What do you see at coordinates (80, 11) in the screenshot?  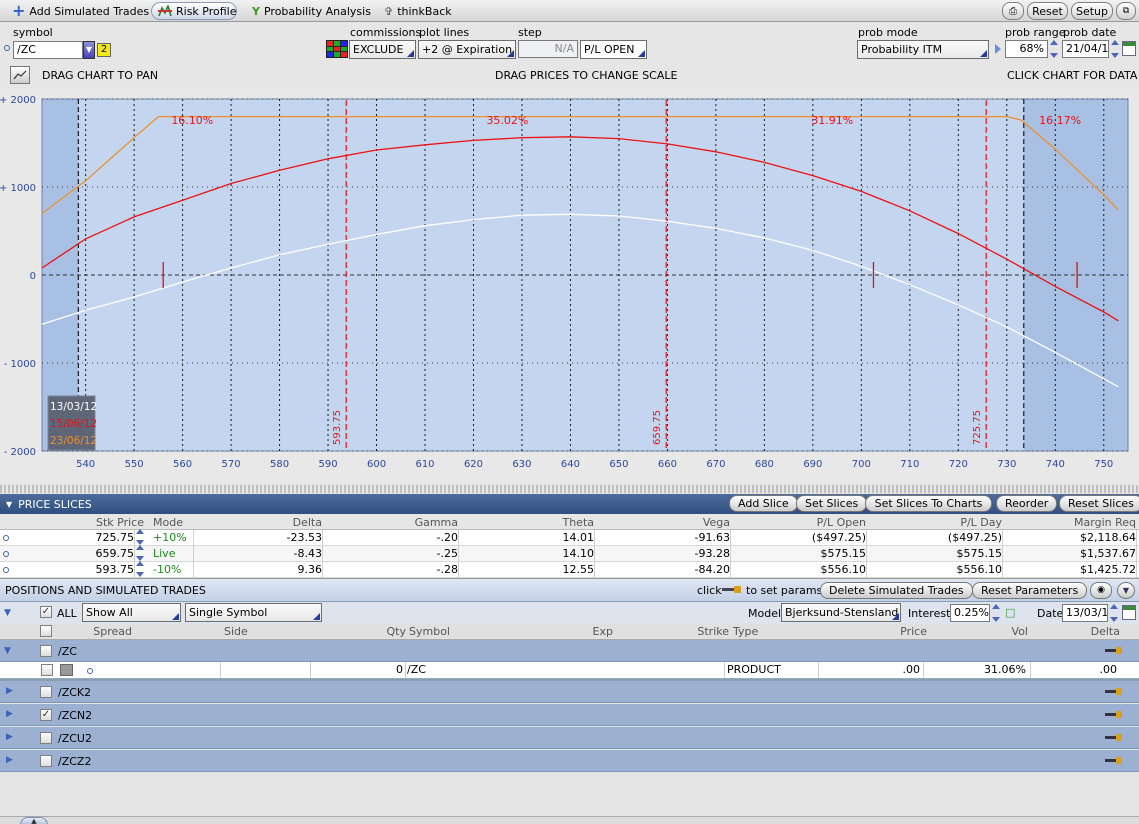 I see `add-simulated-trades-button: + Add Simulated Trades` at bounding box center [80, 11].